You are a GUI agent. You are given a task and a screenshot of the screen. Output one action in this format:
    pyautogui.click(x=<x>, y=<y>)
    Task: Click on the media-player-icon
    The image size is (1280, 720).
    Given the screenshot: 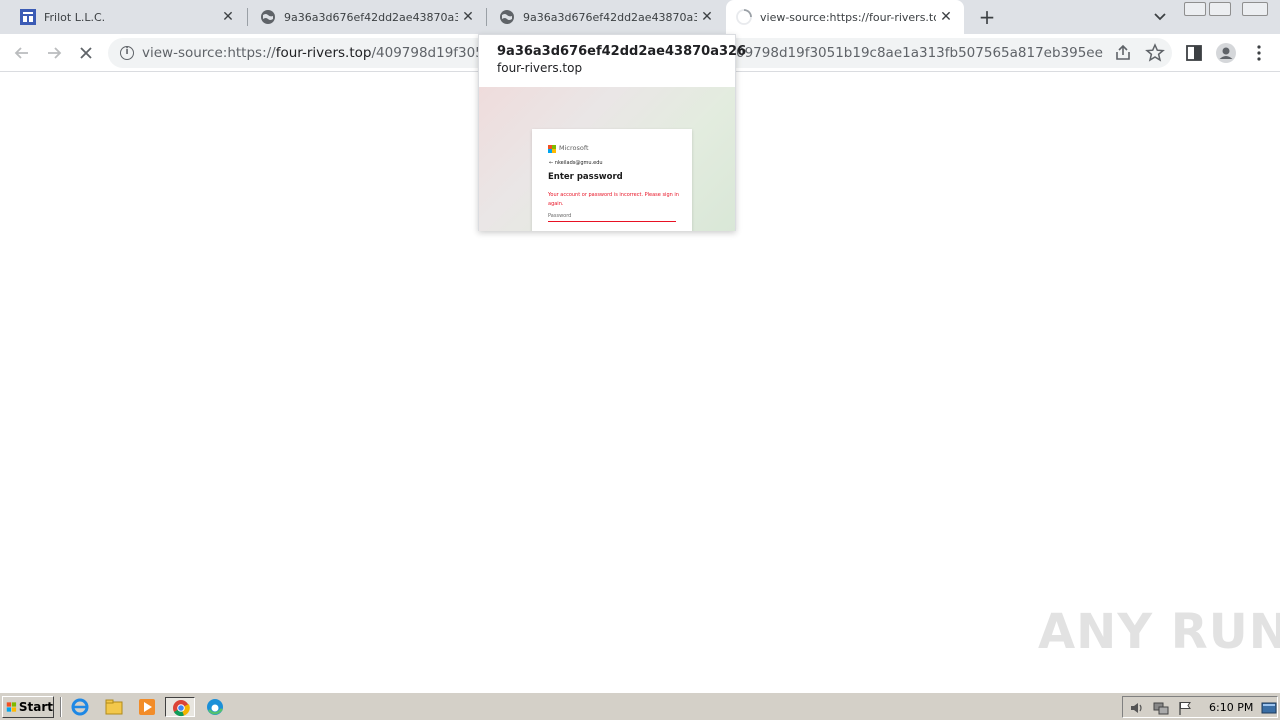 What is the action you would take?
    pyautogui.click(x=147, y=707)
    